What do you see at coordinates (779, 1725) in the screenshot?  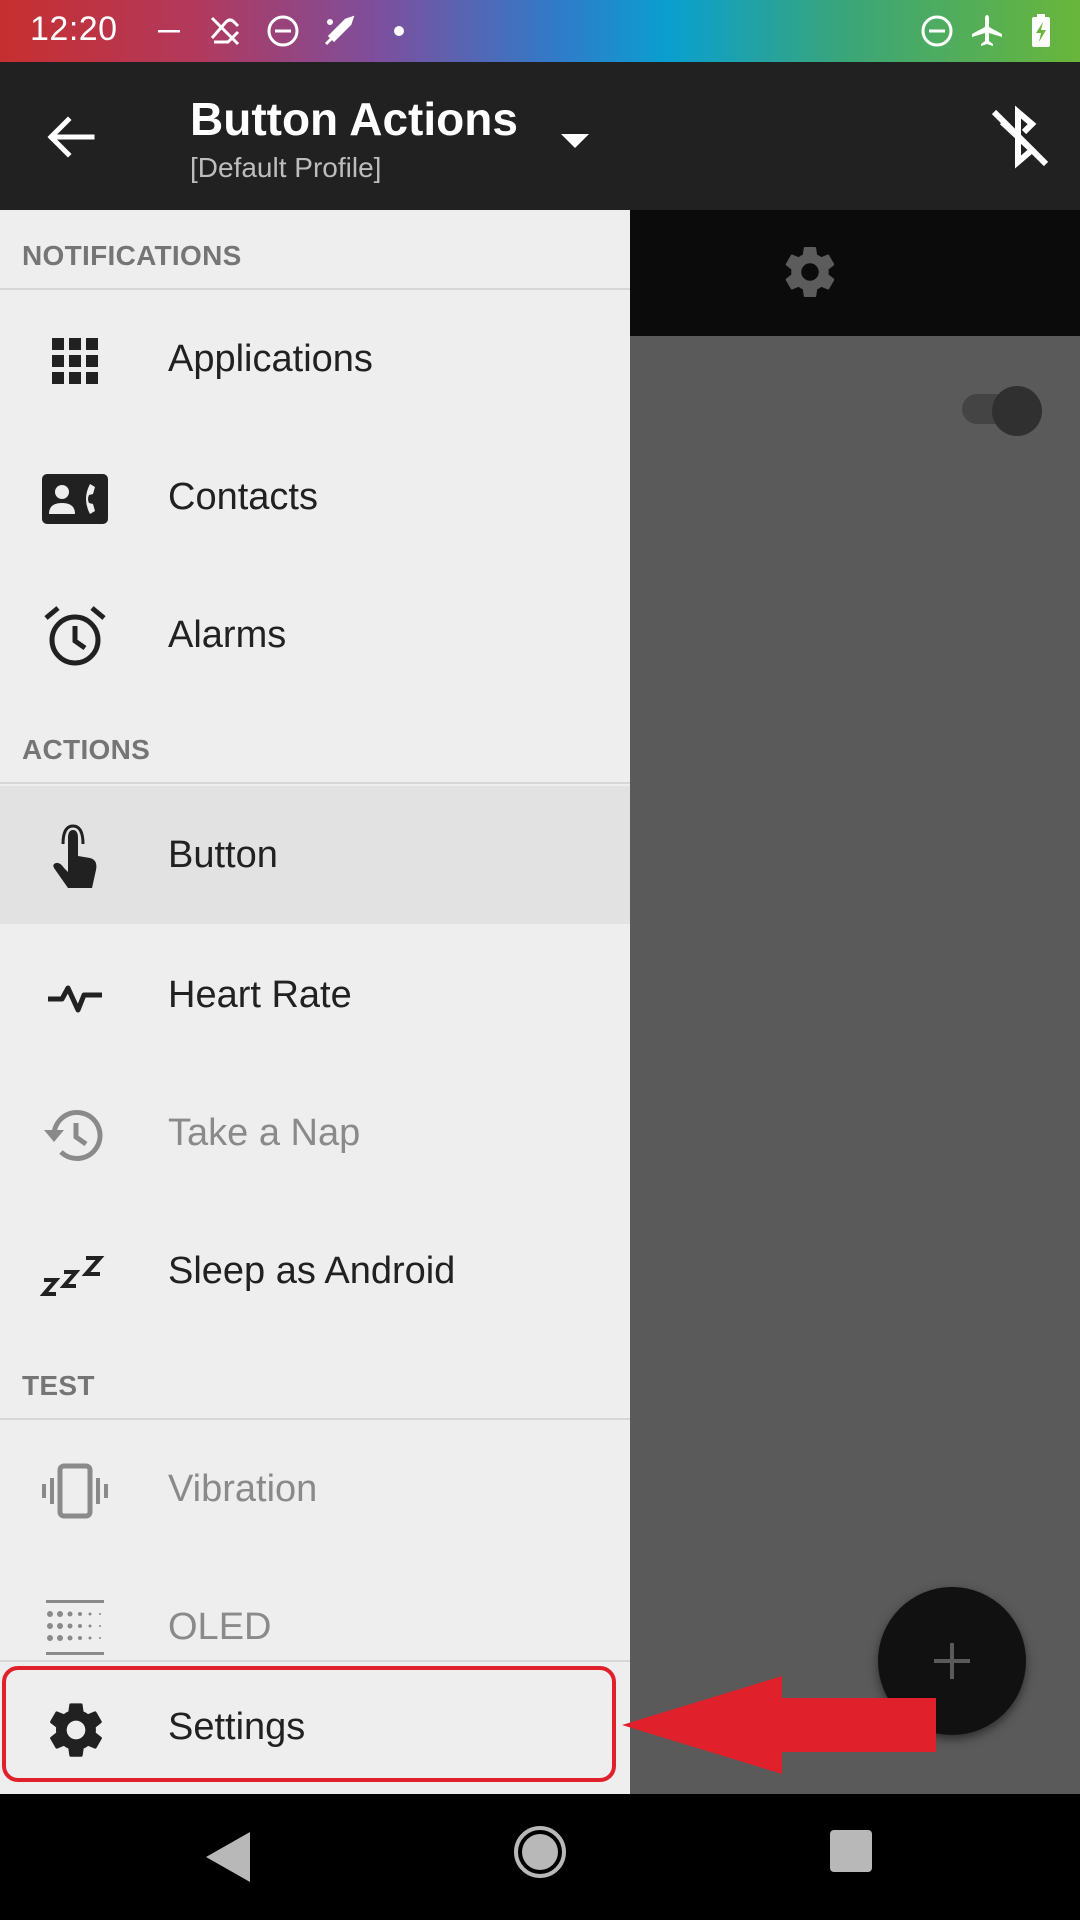 I see `red-arrow-annotation` at bounding box center [779, 1725].